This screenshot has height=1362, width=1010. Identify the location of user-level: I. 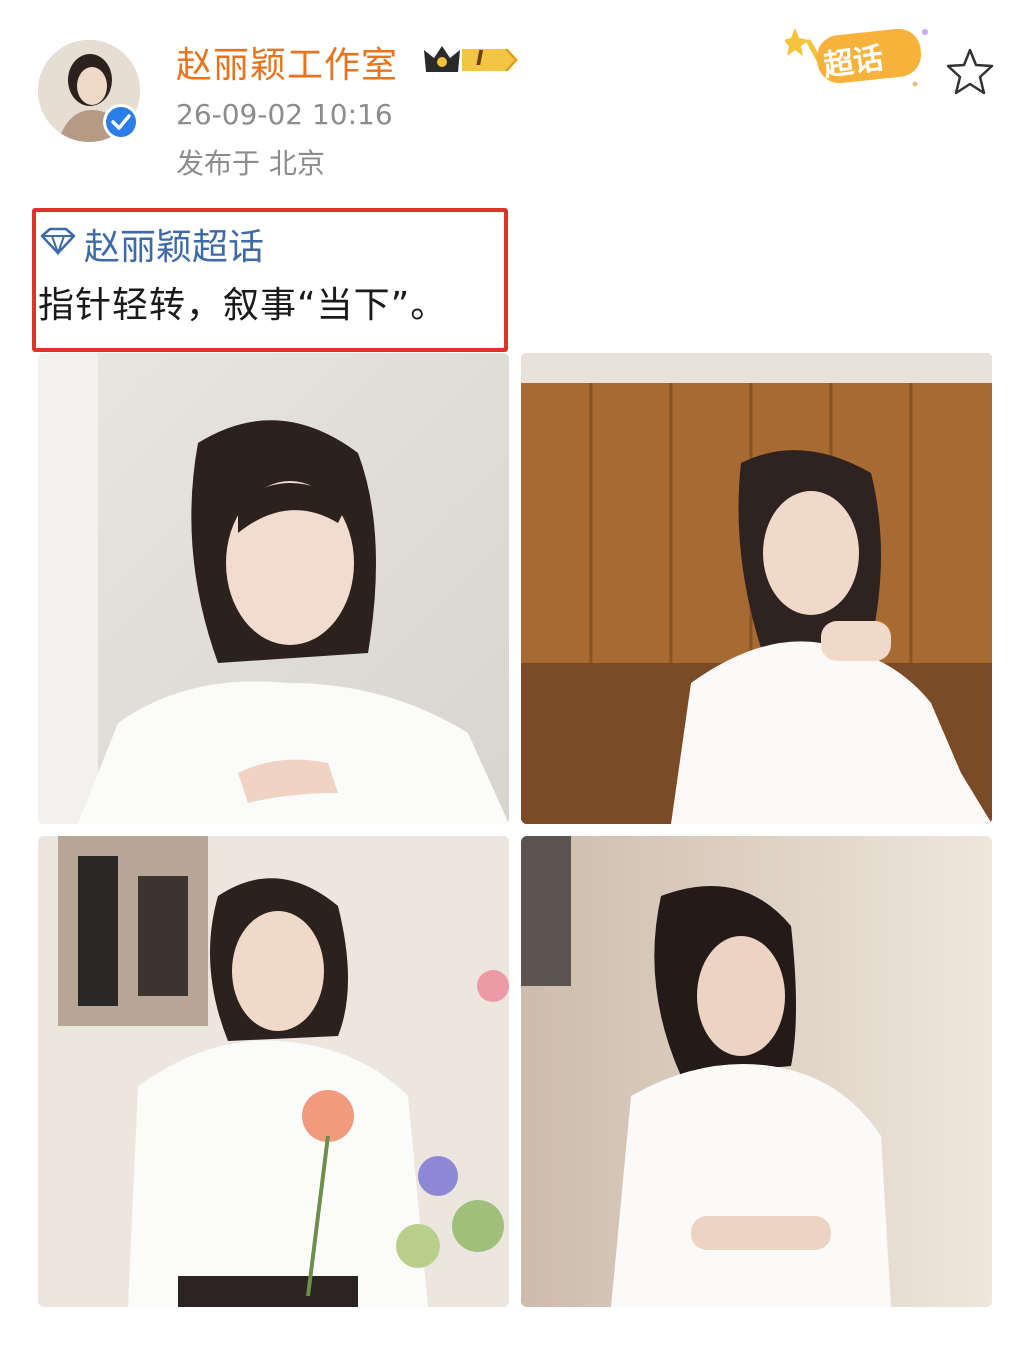
(480, 58).